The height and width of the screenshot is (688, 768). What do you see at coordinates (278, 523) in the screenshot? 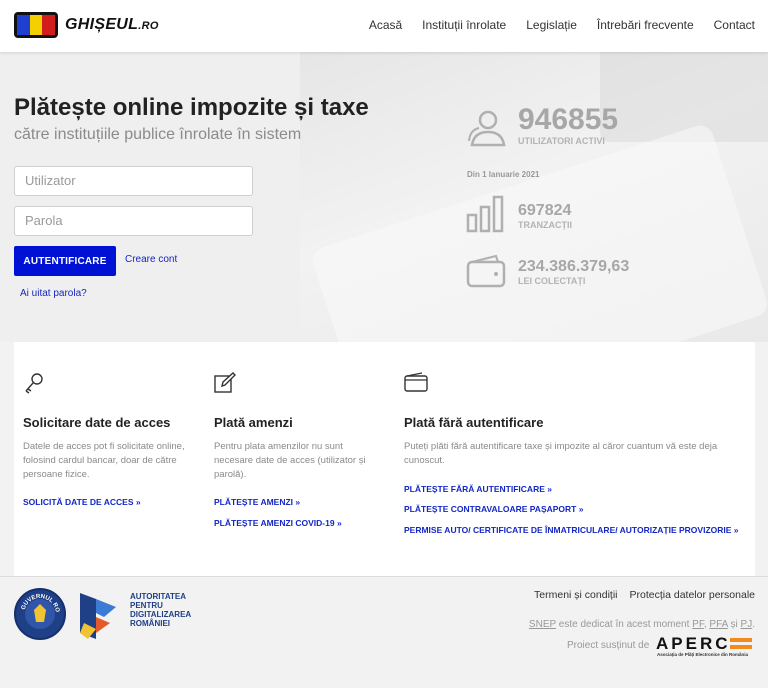
I see `pay-covid-fines-link: PLĂTEȘTE AMENZI COVID-19 »` at bounding box center [278, 523].